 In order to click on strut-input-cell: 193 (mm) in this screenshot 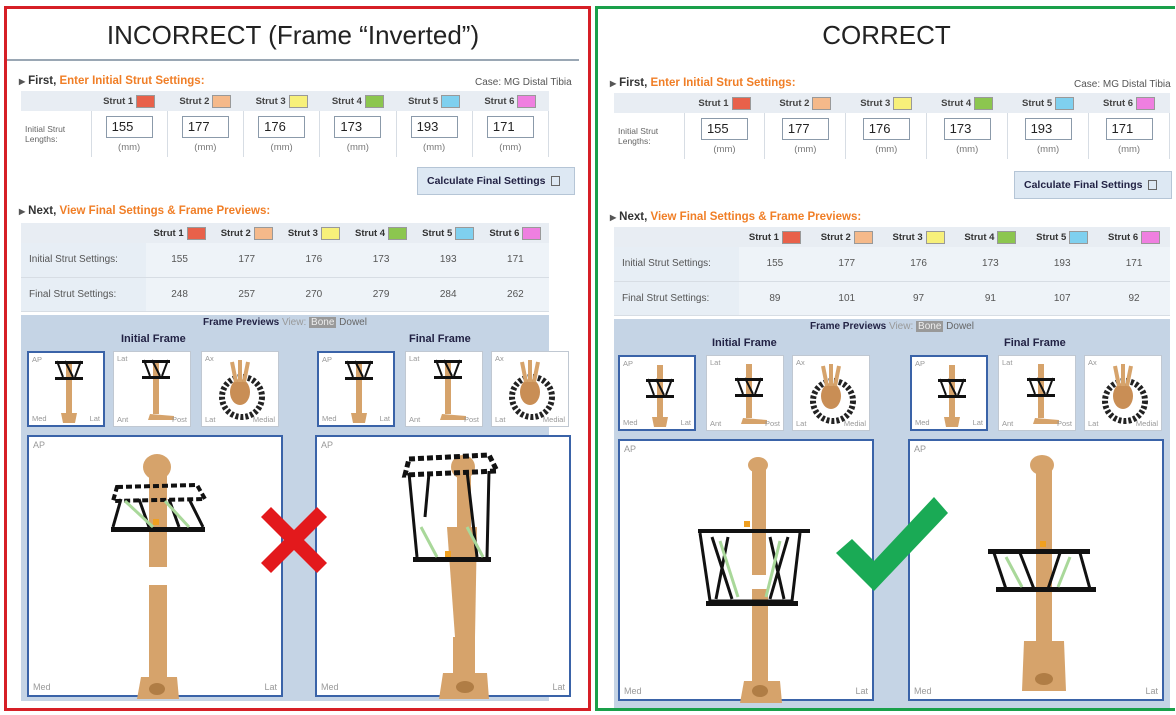, I will do `click(1048, 136)`.